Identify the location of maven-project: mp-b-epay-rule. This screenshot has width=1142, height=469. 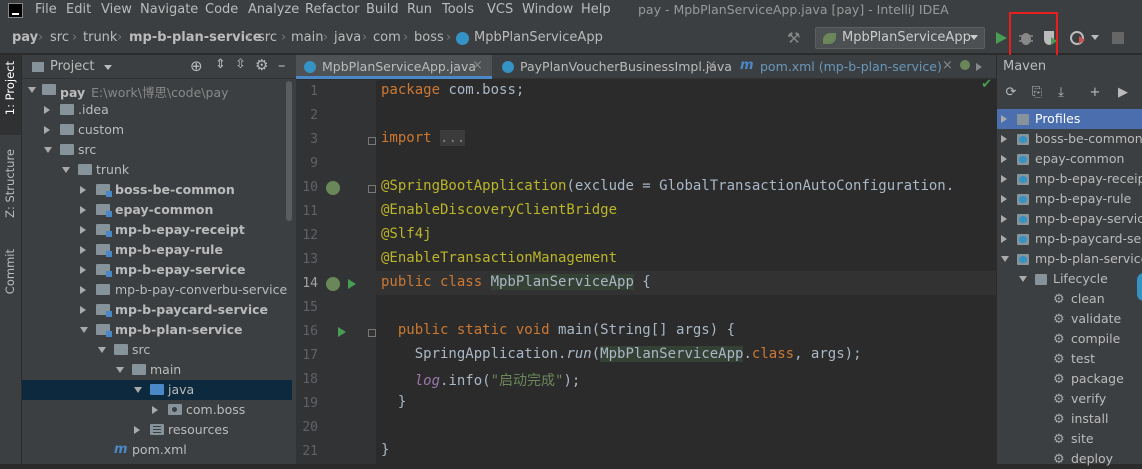
(1069, 199).